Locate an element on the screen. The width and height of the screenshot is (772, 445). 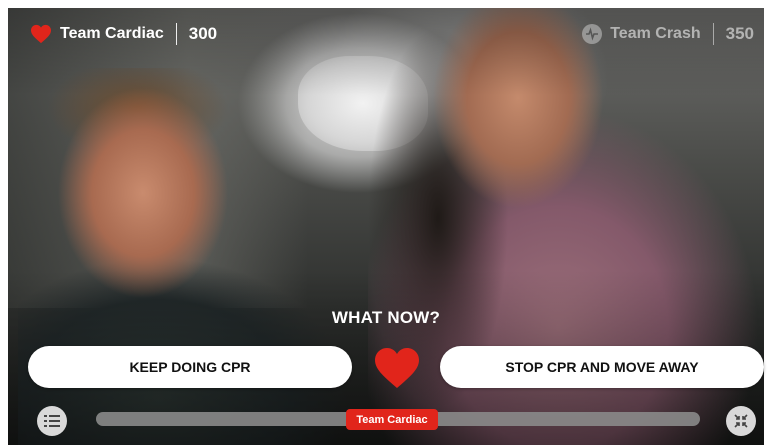
center-heart-icon is located at coordinates (397, 368).